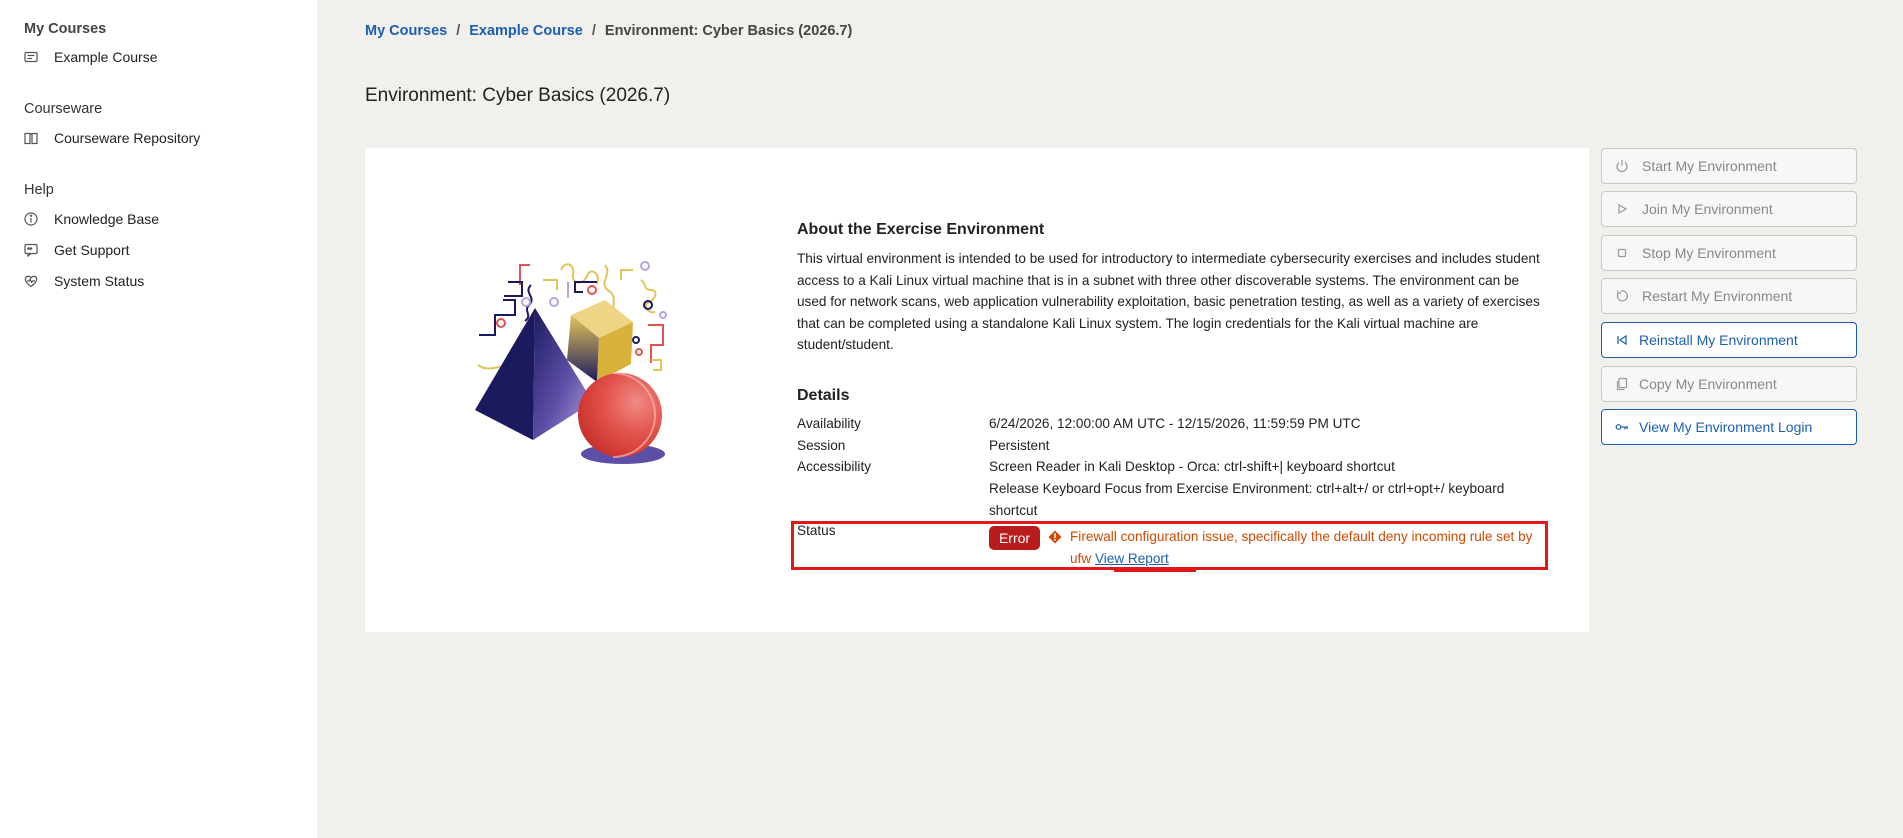 The image size is (1903, 838). Describe the element at coordinates (1622, 209) in the screenshot. I see `play-icon` at that location.